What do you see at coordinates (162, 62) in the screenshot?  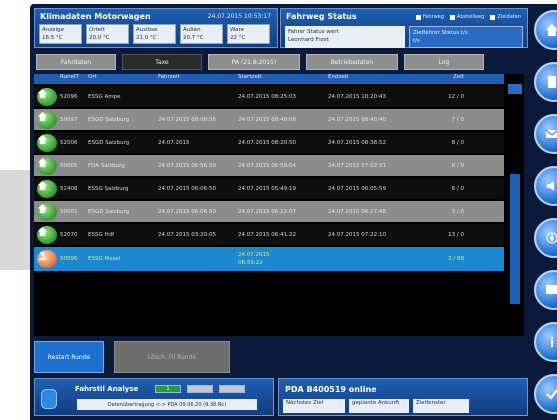 I see `tab-taxe: Taxe` at bounding box center [162, 62].